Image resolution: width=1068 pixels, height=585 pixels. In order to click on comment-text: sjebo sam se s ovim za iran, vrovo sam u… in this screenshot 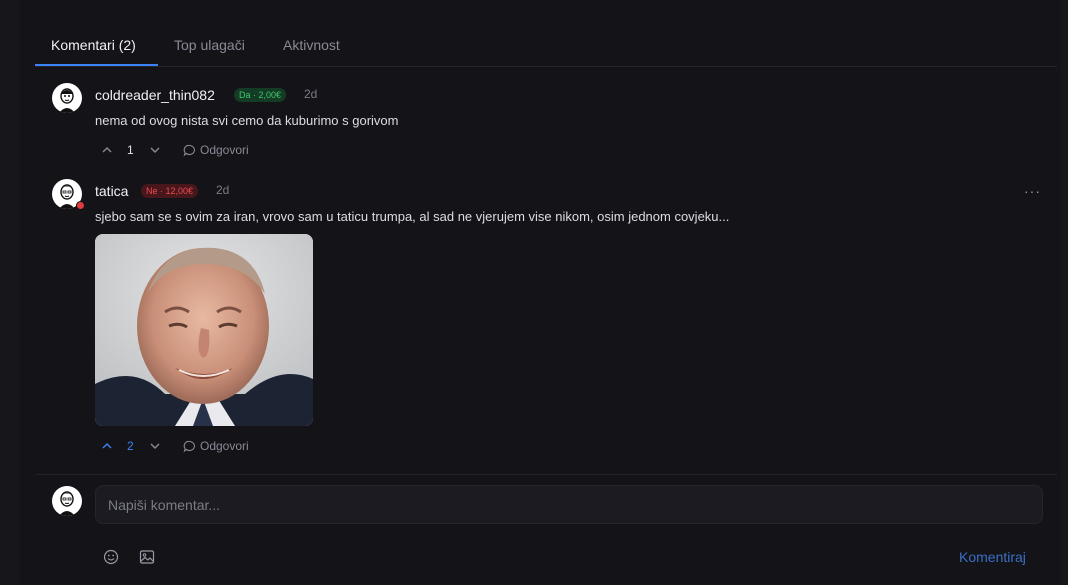, I will do `click(412, 216)`.